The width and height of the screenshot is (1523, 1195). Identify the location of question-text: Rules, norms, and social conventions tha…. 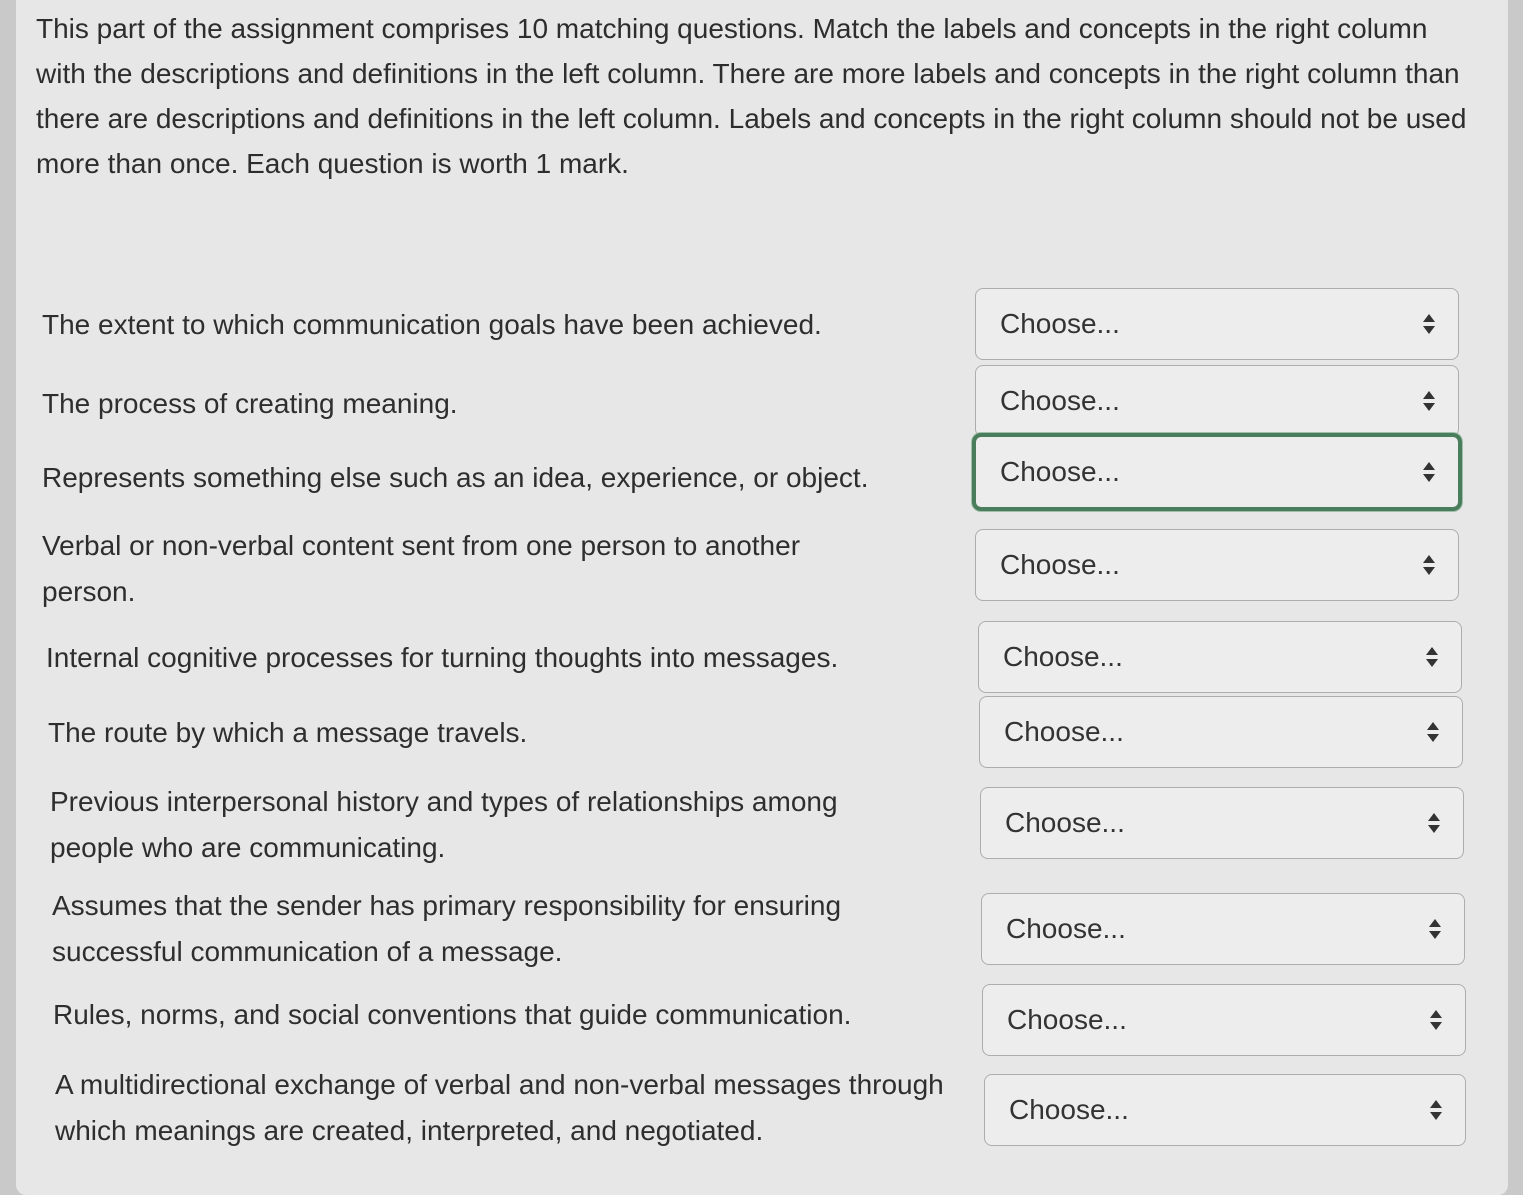
(452, 1014).